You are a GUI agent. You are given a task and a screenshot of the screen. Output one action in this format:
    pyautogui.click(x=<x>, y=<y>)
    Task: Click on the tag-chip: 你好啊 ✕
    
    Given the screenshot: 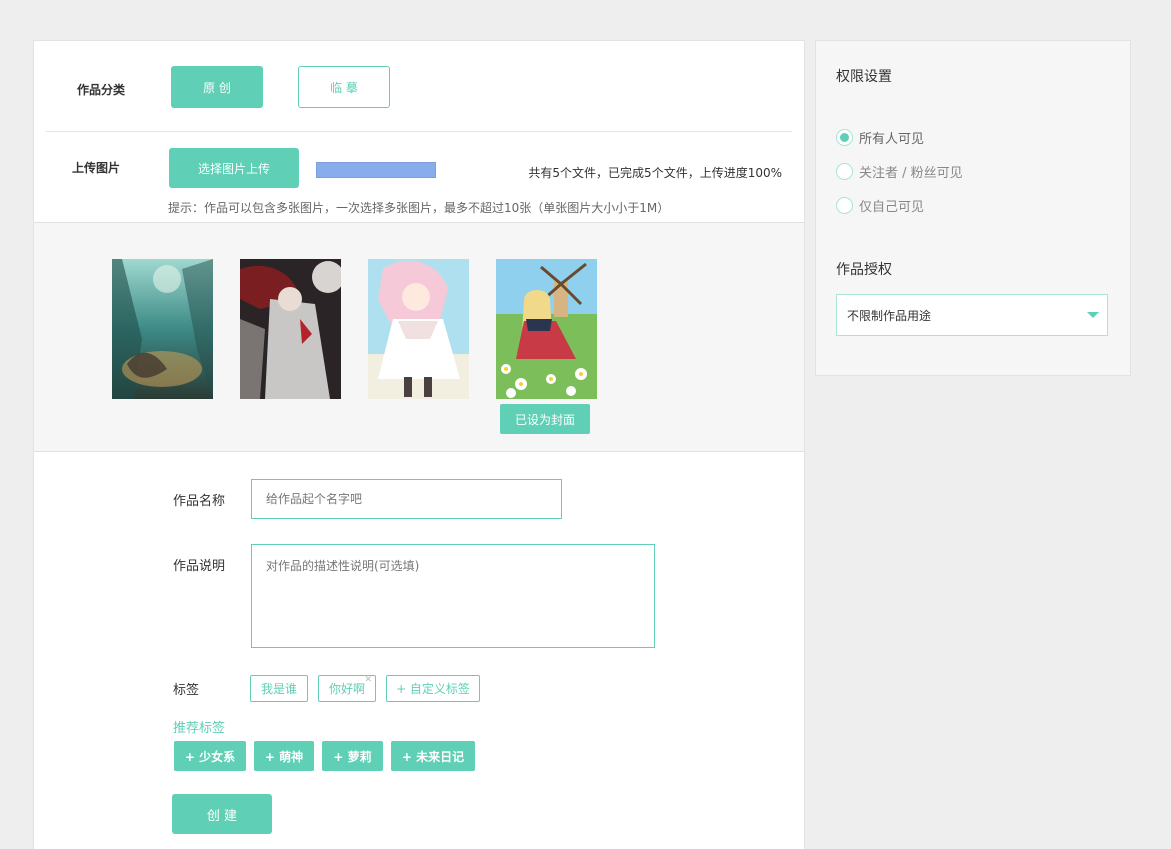 What is the action you would take?
    pyautogui.click(x=347, y=688)
    